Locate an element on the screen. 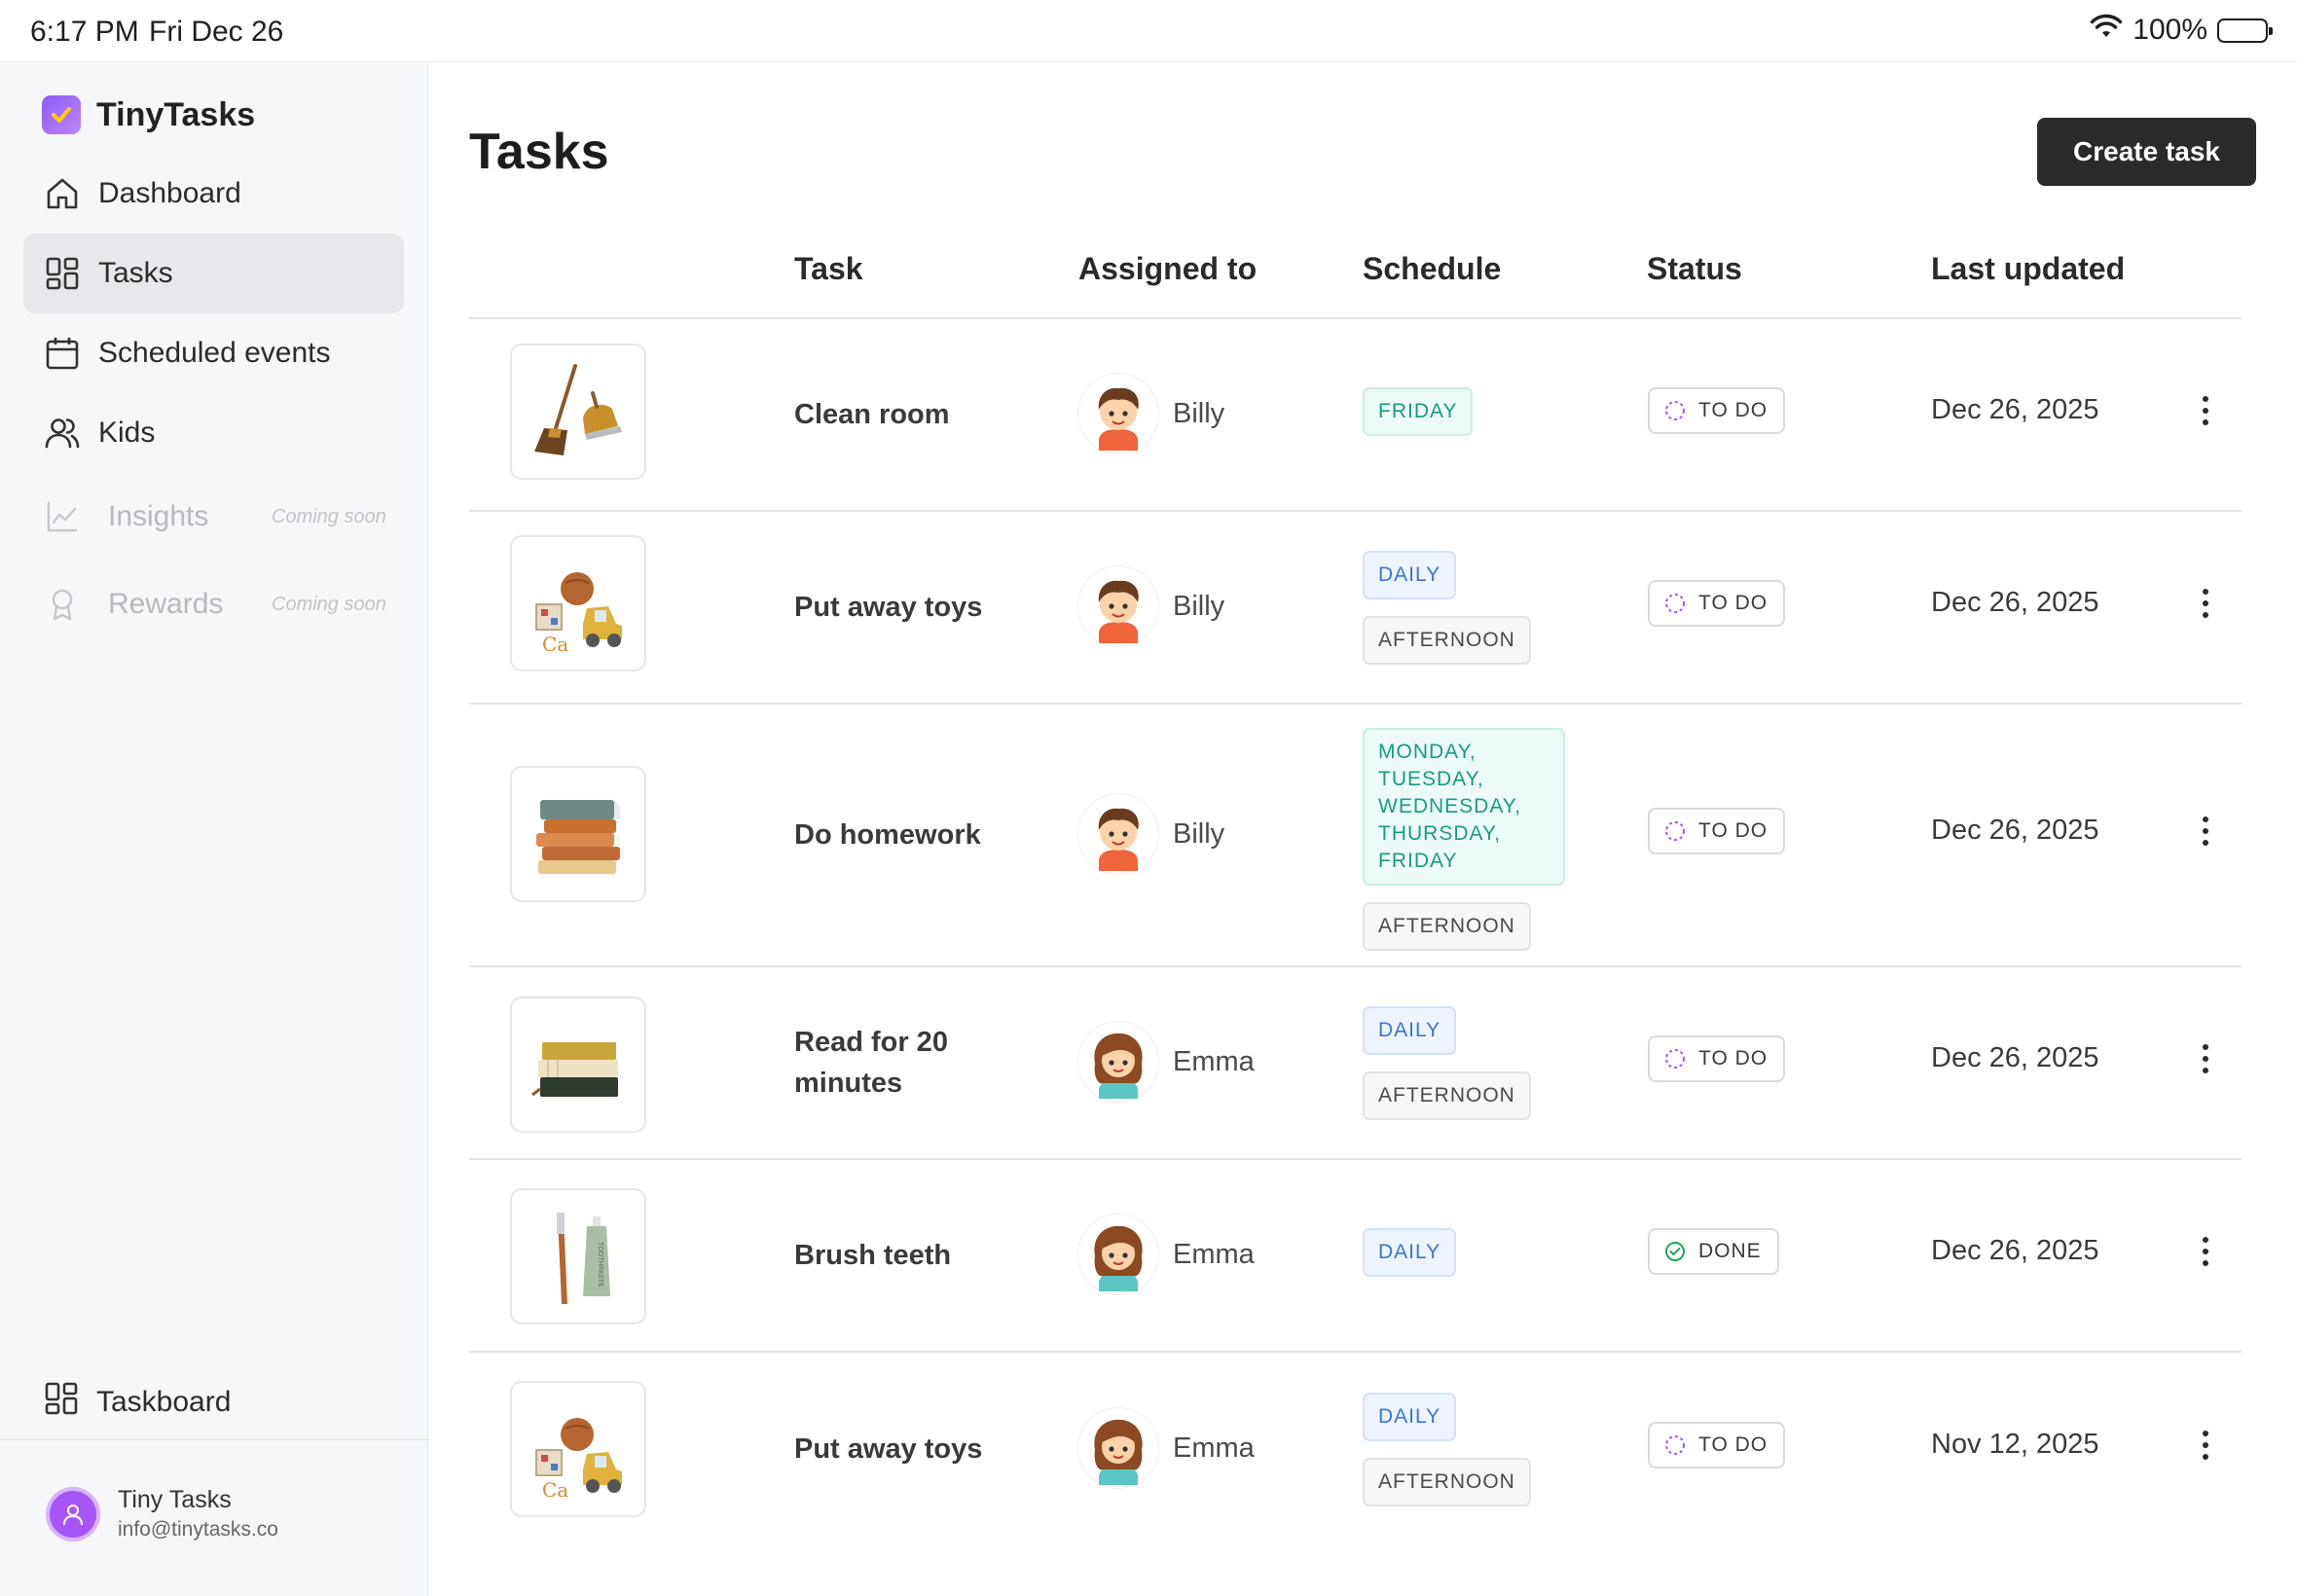 The width and height of the screenshot is (2297, 1596). status-badge: DONE is located at coordinates (1713, 1251).